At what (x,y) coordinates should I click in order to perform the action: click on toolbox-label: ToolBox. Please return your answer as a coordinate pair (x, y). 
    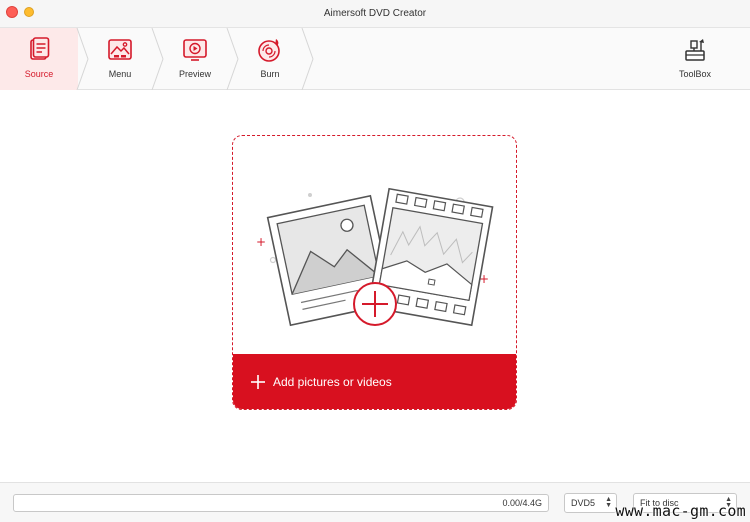
    Looking at the image, I should click on (695, 74).